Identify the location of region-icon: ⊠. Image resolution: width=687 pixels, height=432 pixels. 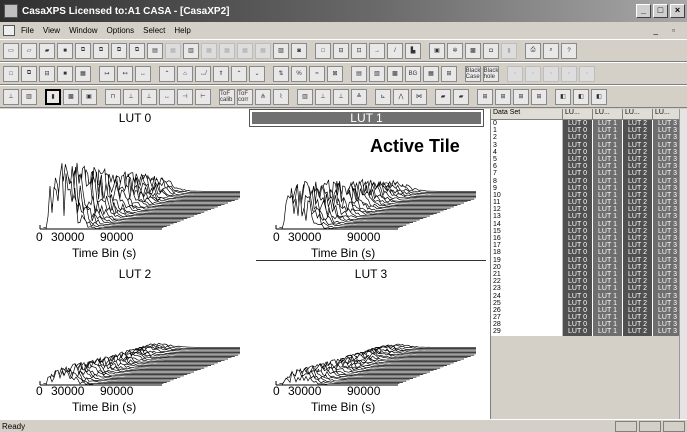
(335, 73).